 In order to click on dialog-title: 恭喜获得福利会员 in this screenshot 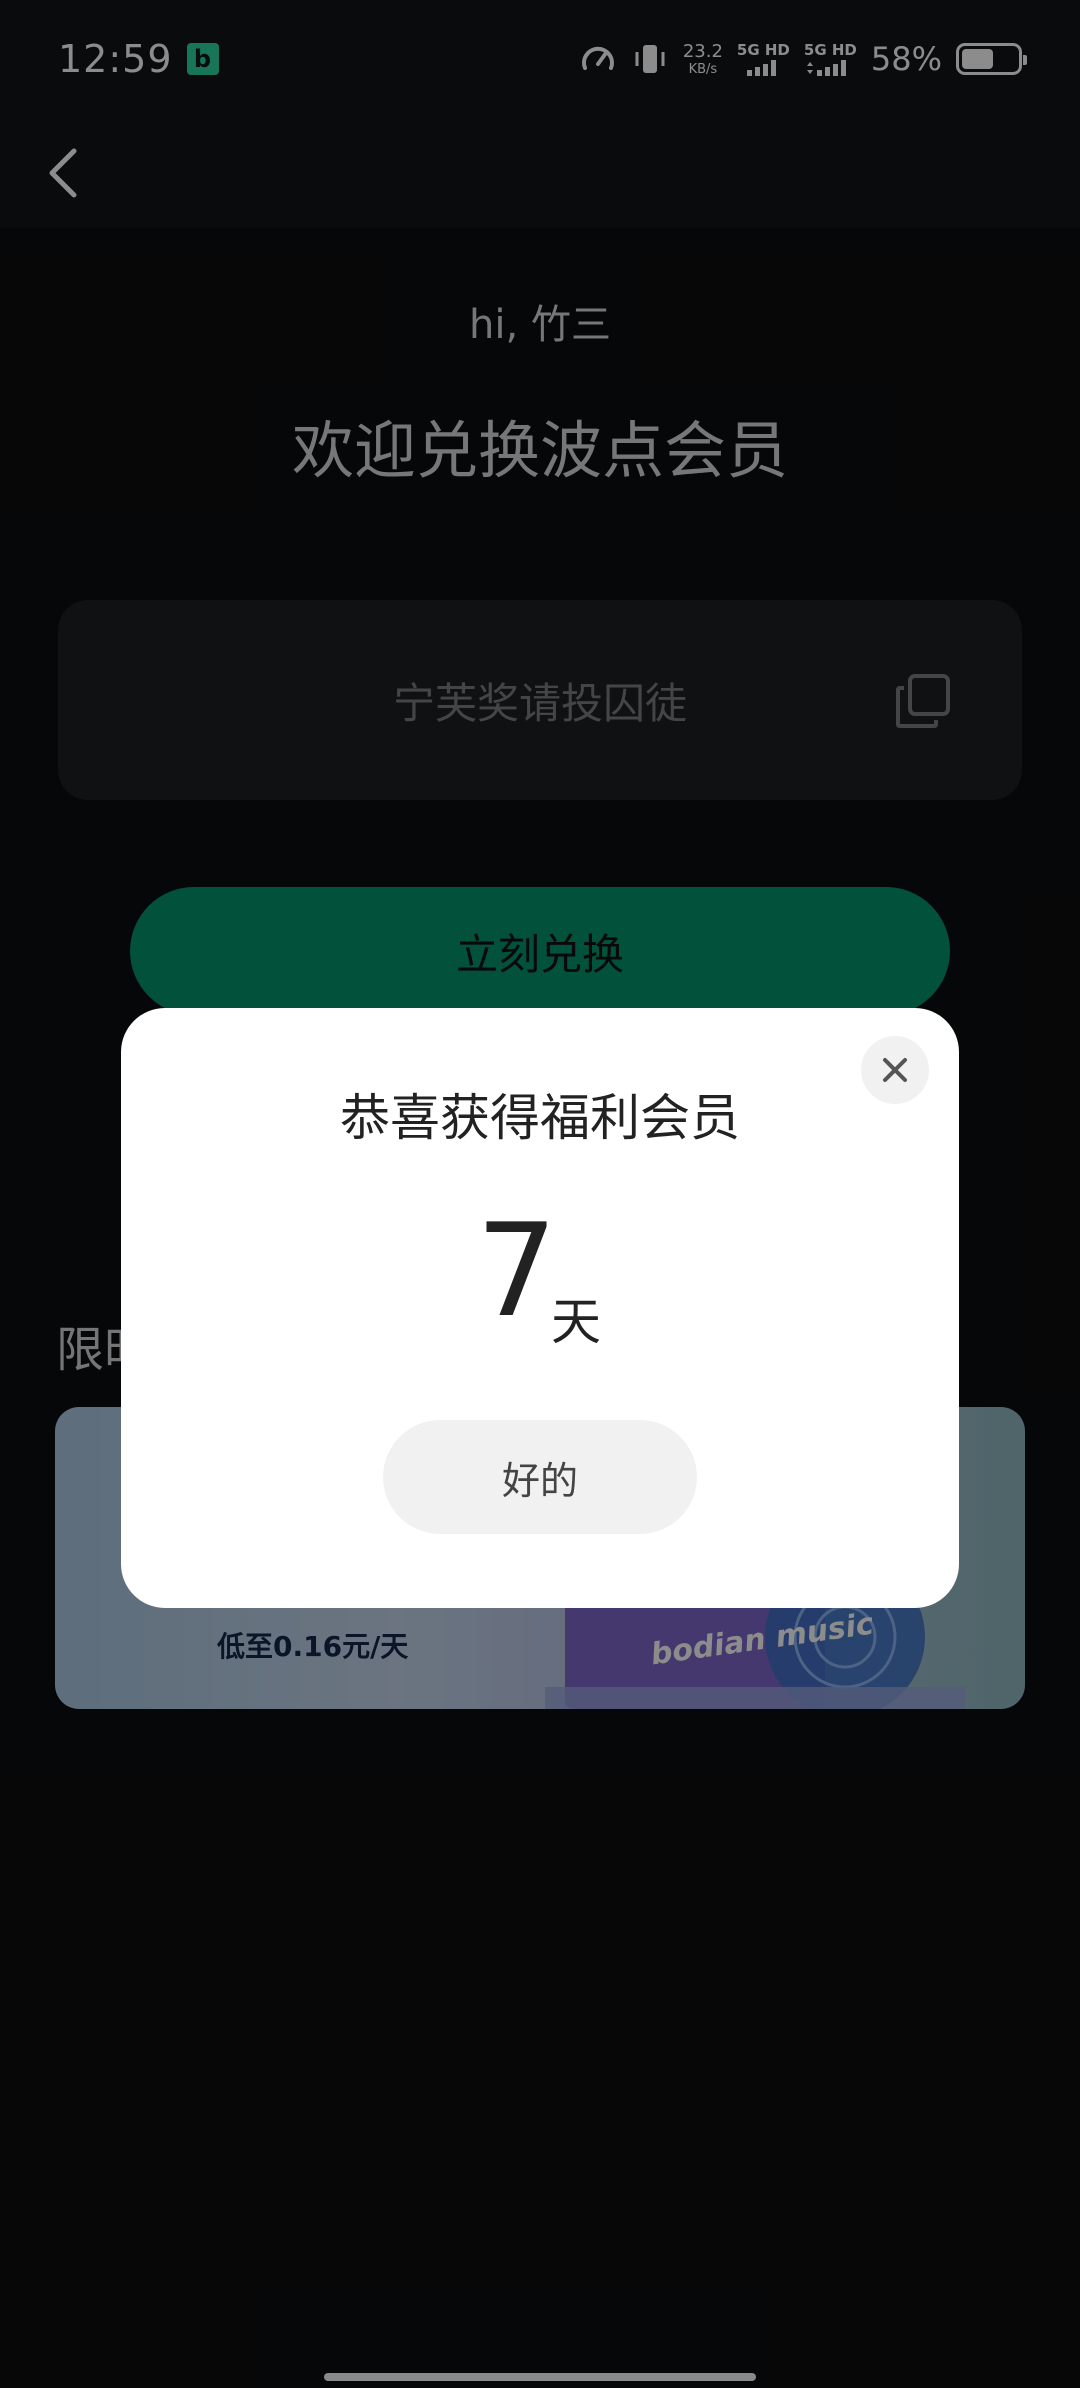, I will do `click(540, 1118)`.